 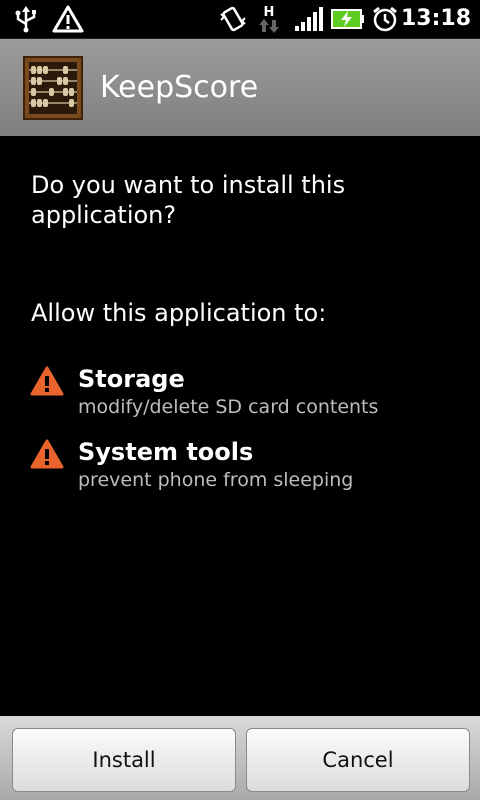 I want to click on app-title: KeepScore, so click(x=179, y=87).